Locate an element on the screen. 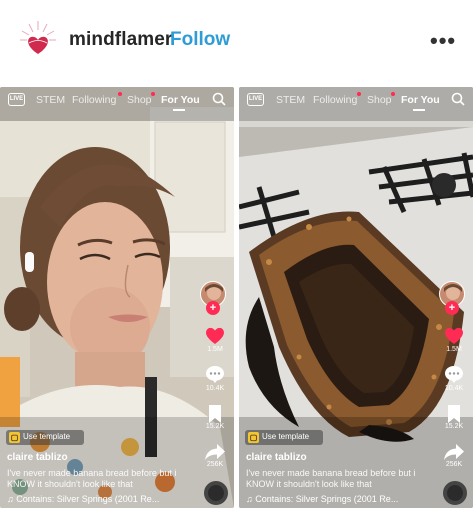 Image resolution: width=473 pixels, height=512 pixels. heart-lotus-logo-icon is located at coordinates (38, 39).